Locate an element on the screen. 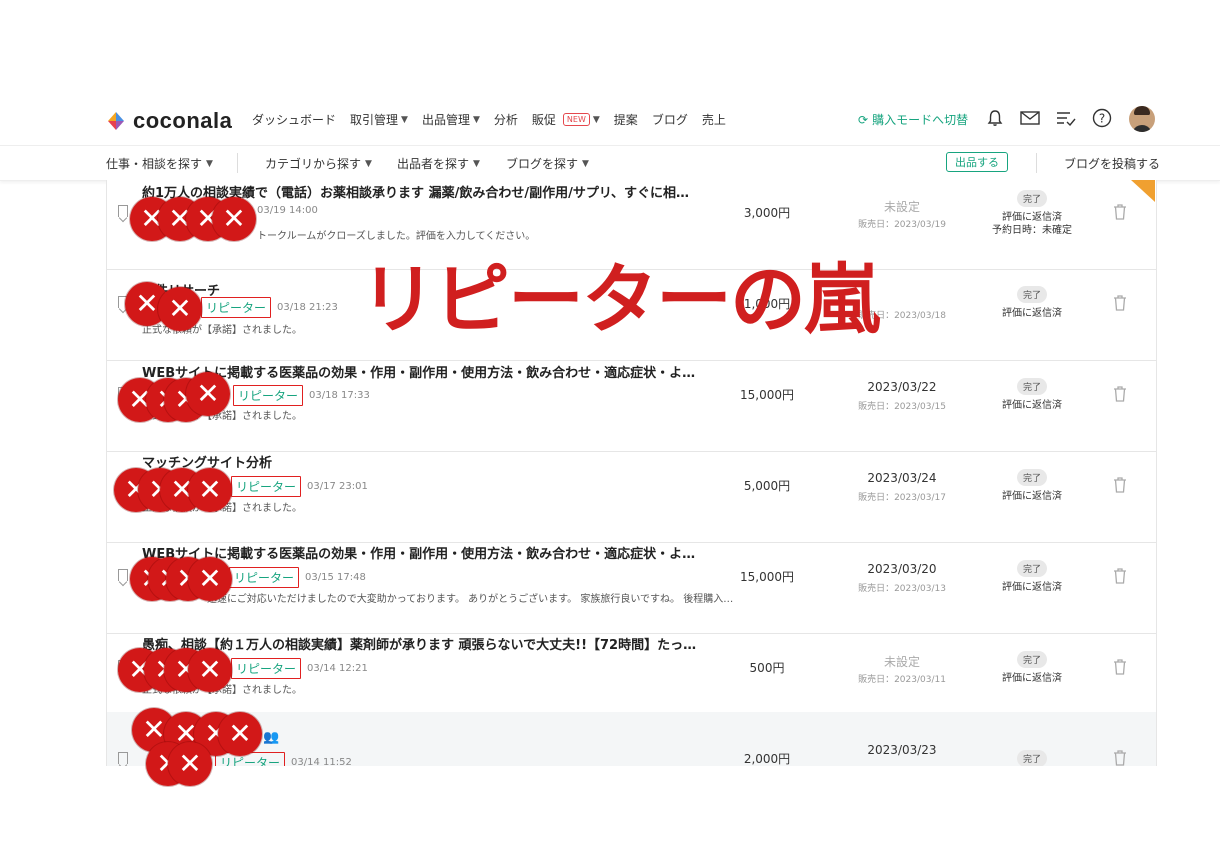  delivery-date: 2023/03/24 is located at coordinates (902, 478).